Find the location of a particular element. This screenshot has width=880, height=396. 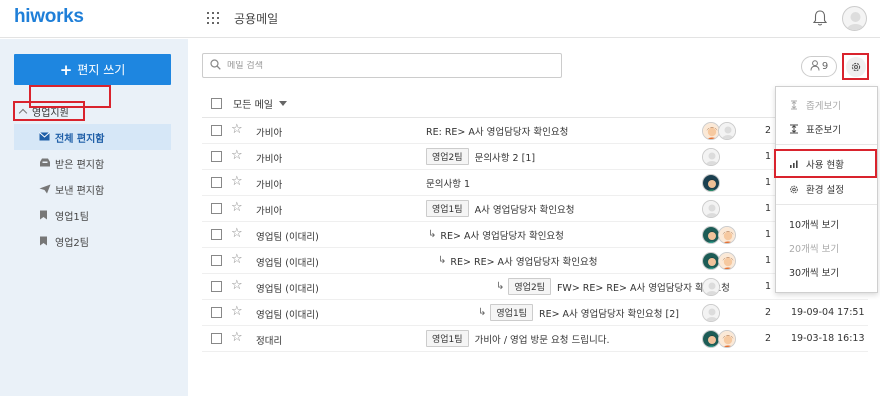

menu-divider is located at coordinates (826, 204).